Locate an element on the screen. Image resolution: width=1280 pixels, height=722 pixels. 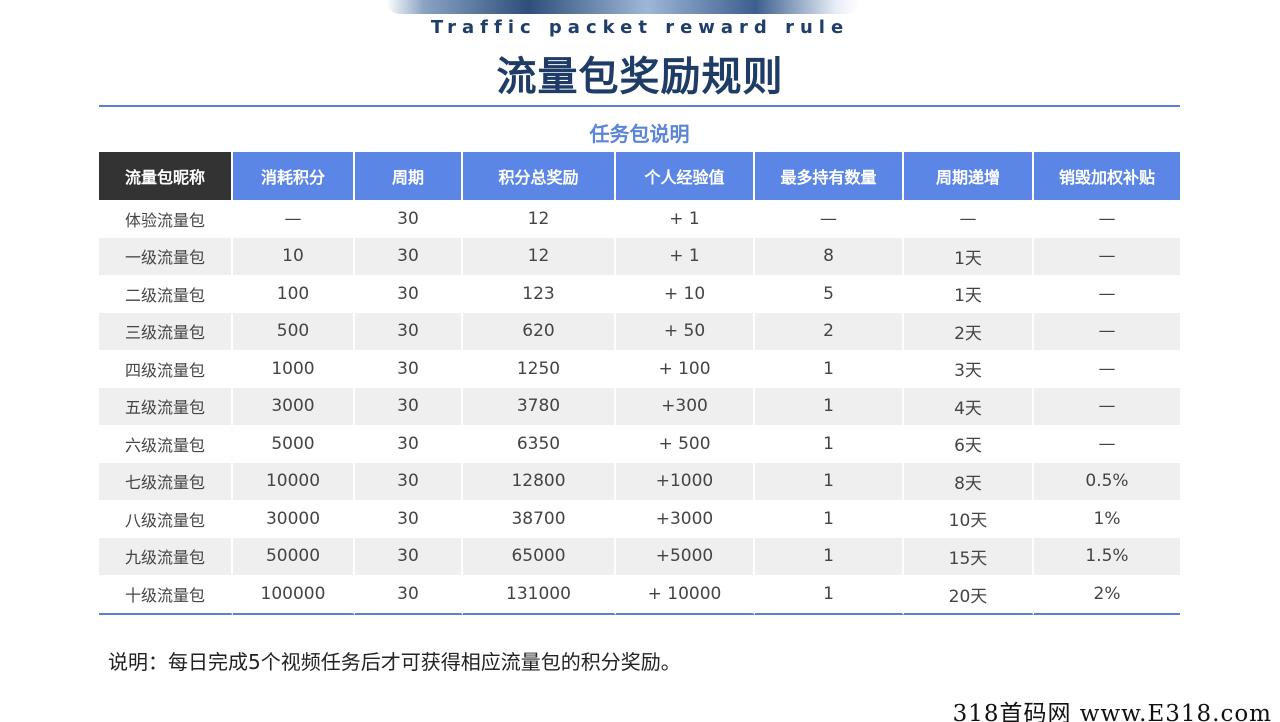
section-title: 任务包说明 is located at coordinates (639, 134).